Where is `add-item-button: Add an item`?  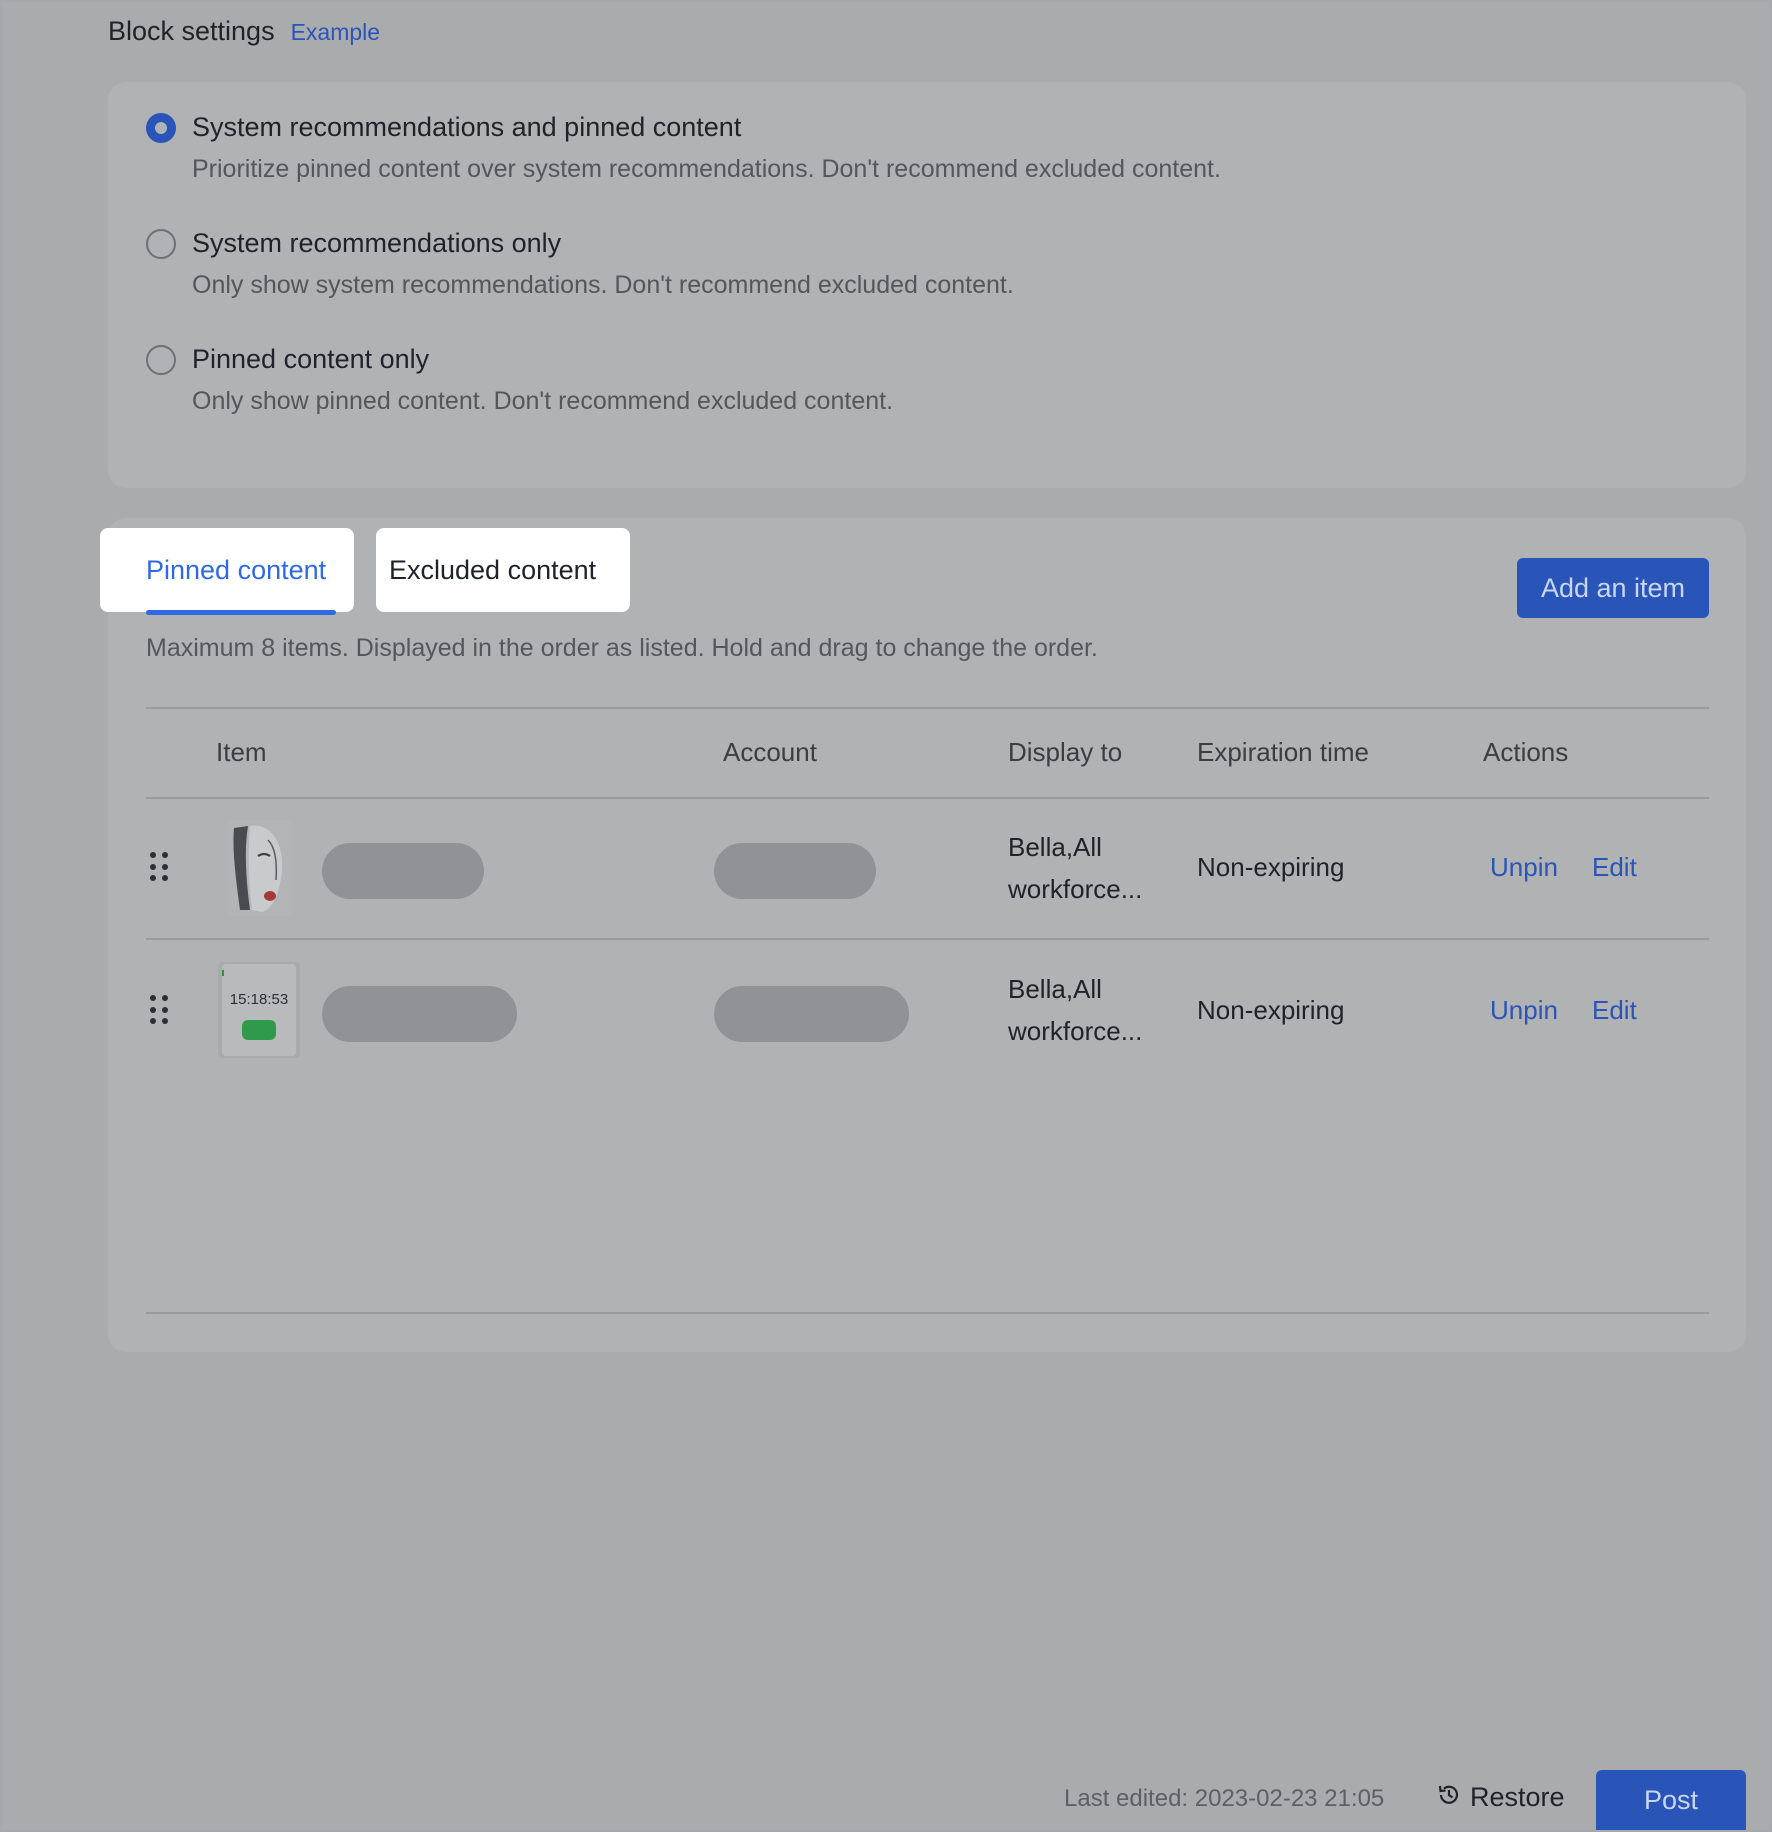 add-item-button: Add an item is located at coordinates (1613, 588).